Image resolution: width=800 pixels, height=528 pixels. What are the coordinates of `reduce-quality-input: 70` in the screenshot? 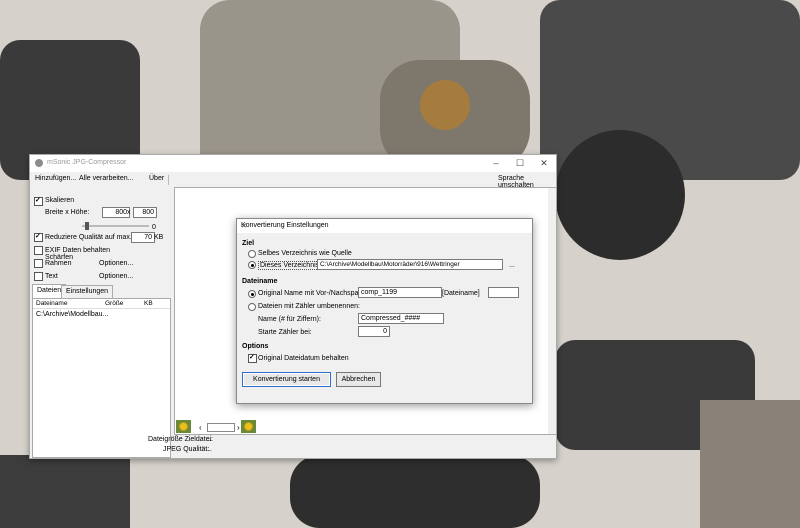 It's located at (143, 237).